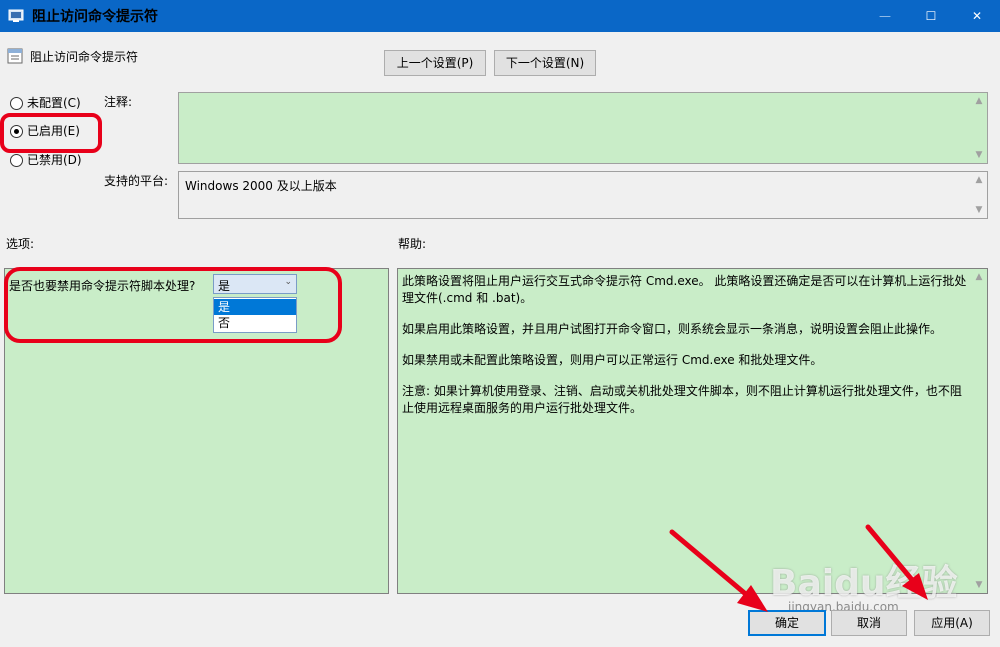 Image resolution: width=1000 pixels, height=647 pixels. Describe the element at coordinates (16, 15) in the screenshot. I see `policy-app-icon` at that location.